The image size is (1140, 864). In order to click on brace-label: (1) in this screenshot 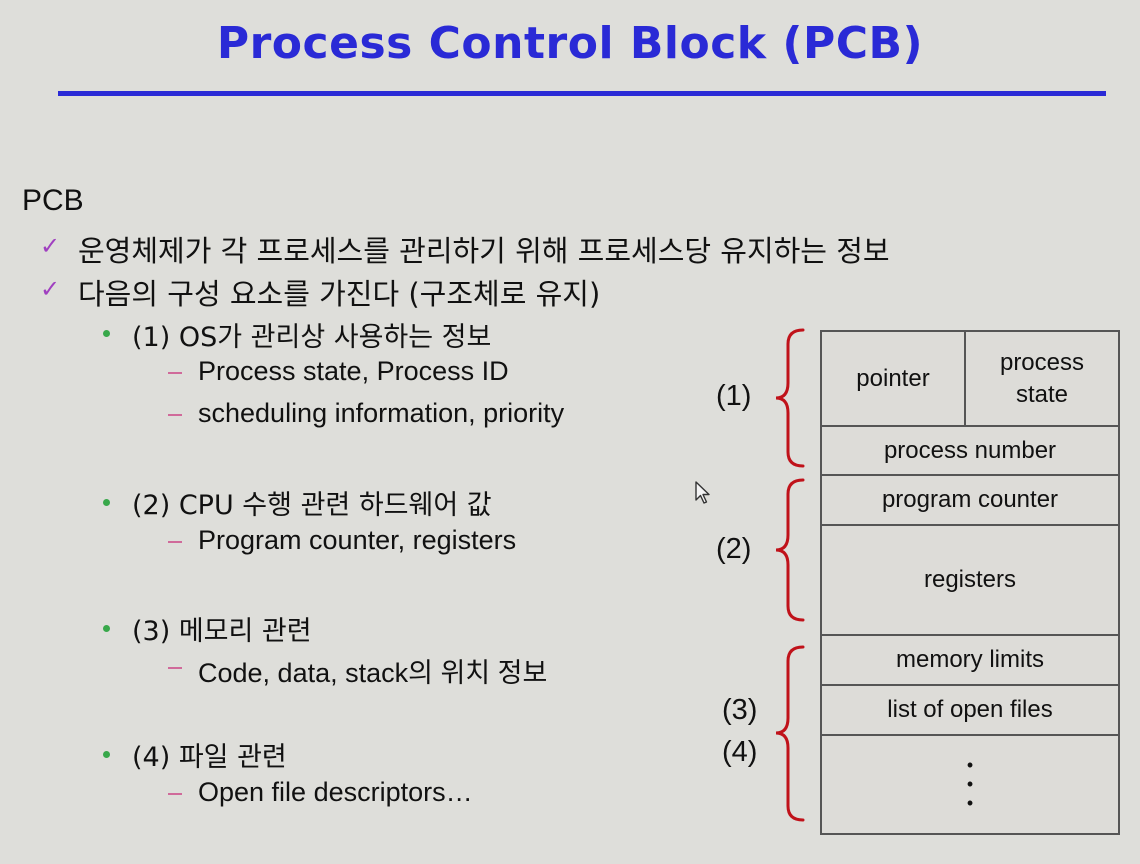, I will do `click(734, 396)`.